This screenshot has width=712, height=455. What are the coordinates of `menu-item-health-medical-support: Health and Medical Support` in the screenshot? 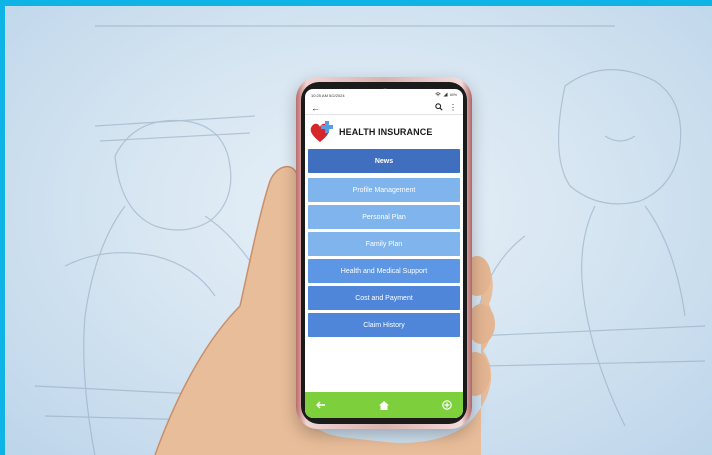 It's located at (384, 271).